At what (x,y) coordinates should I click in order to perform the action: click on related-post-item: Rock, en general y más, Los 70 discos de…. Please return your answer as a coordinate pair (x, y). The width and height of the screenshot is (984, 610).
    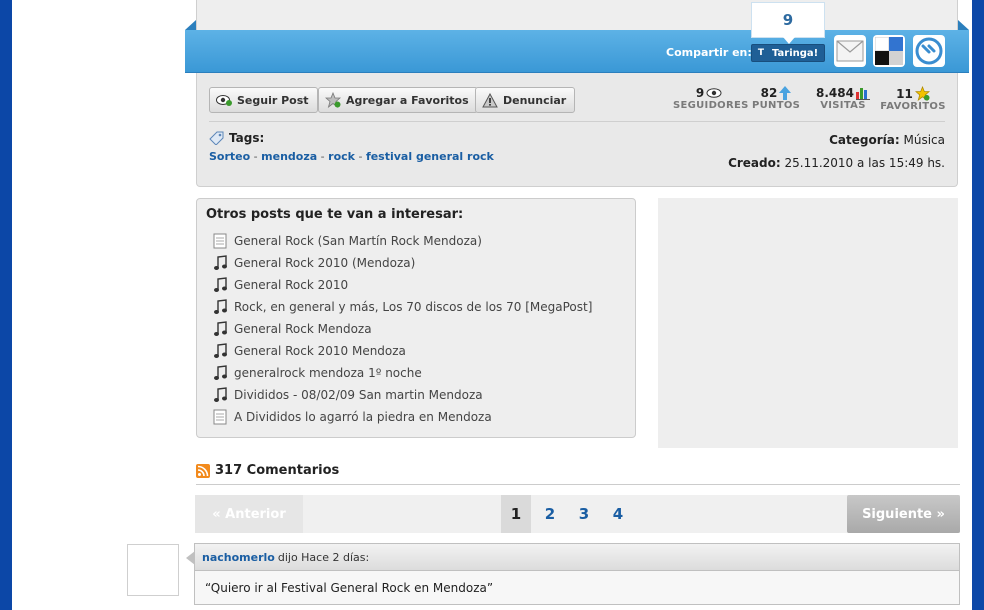
    Looking at the image, I should click on (402, 307).